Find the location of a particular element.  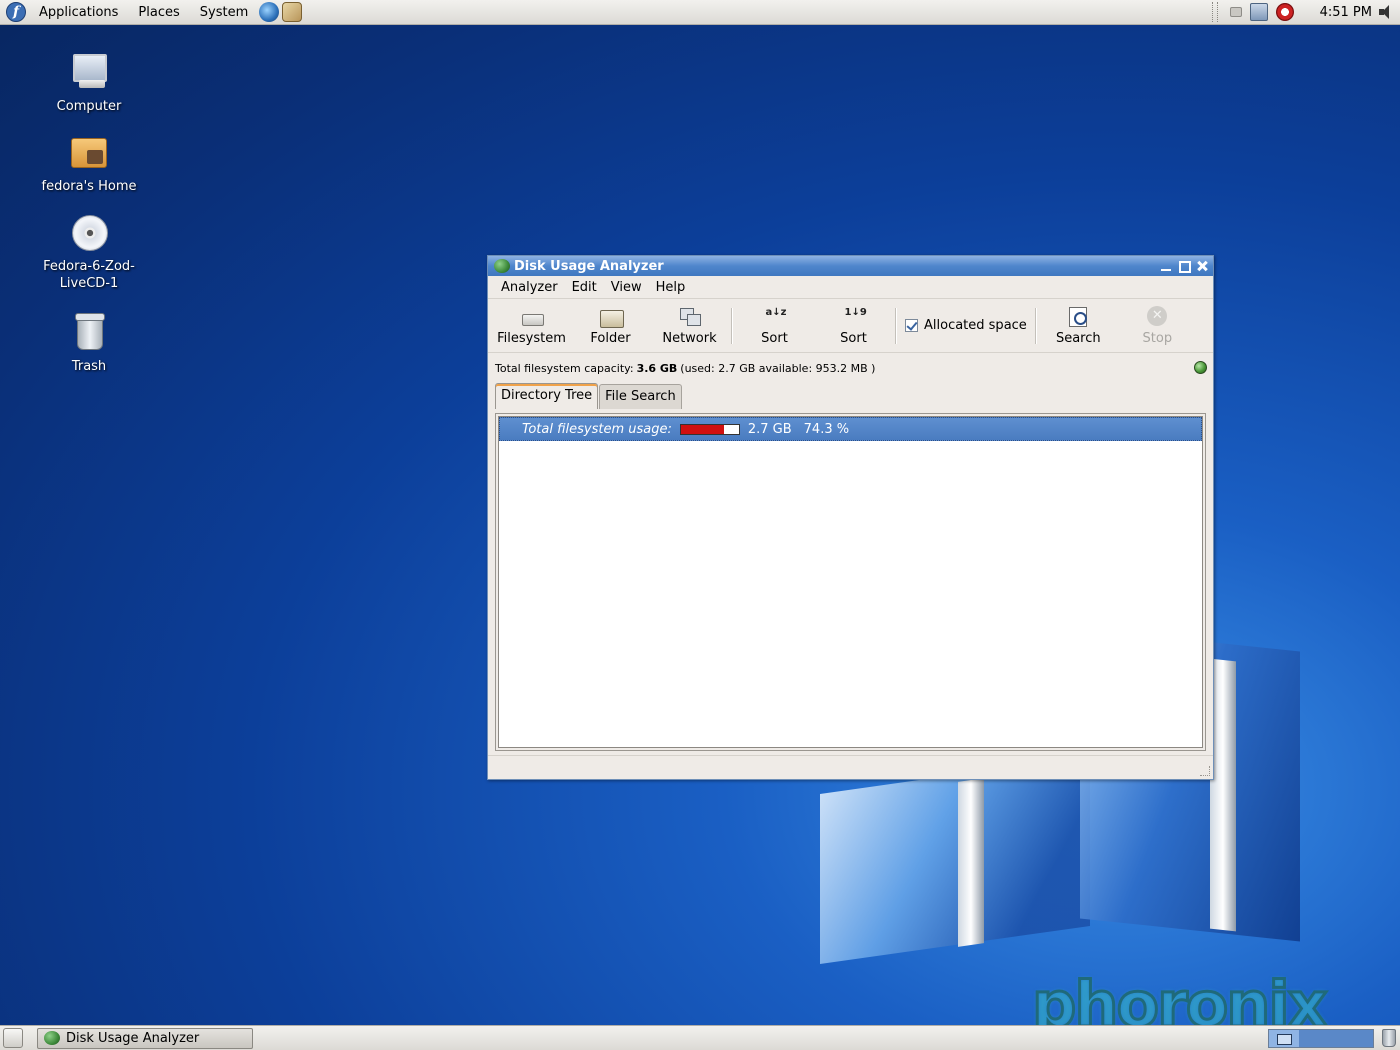

desktop-icon-label: Trash is located at coordinates (89, 366).